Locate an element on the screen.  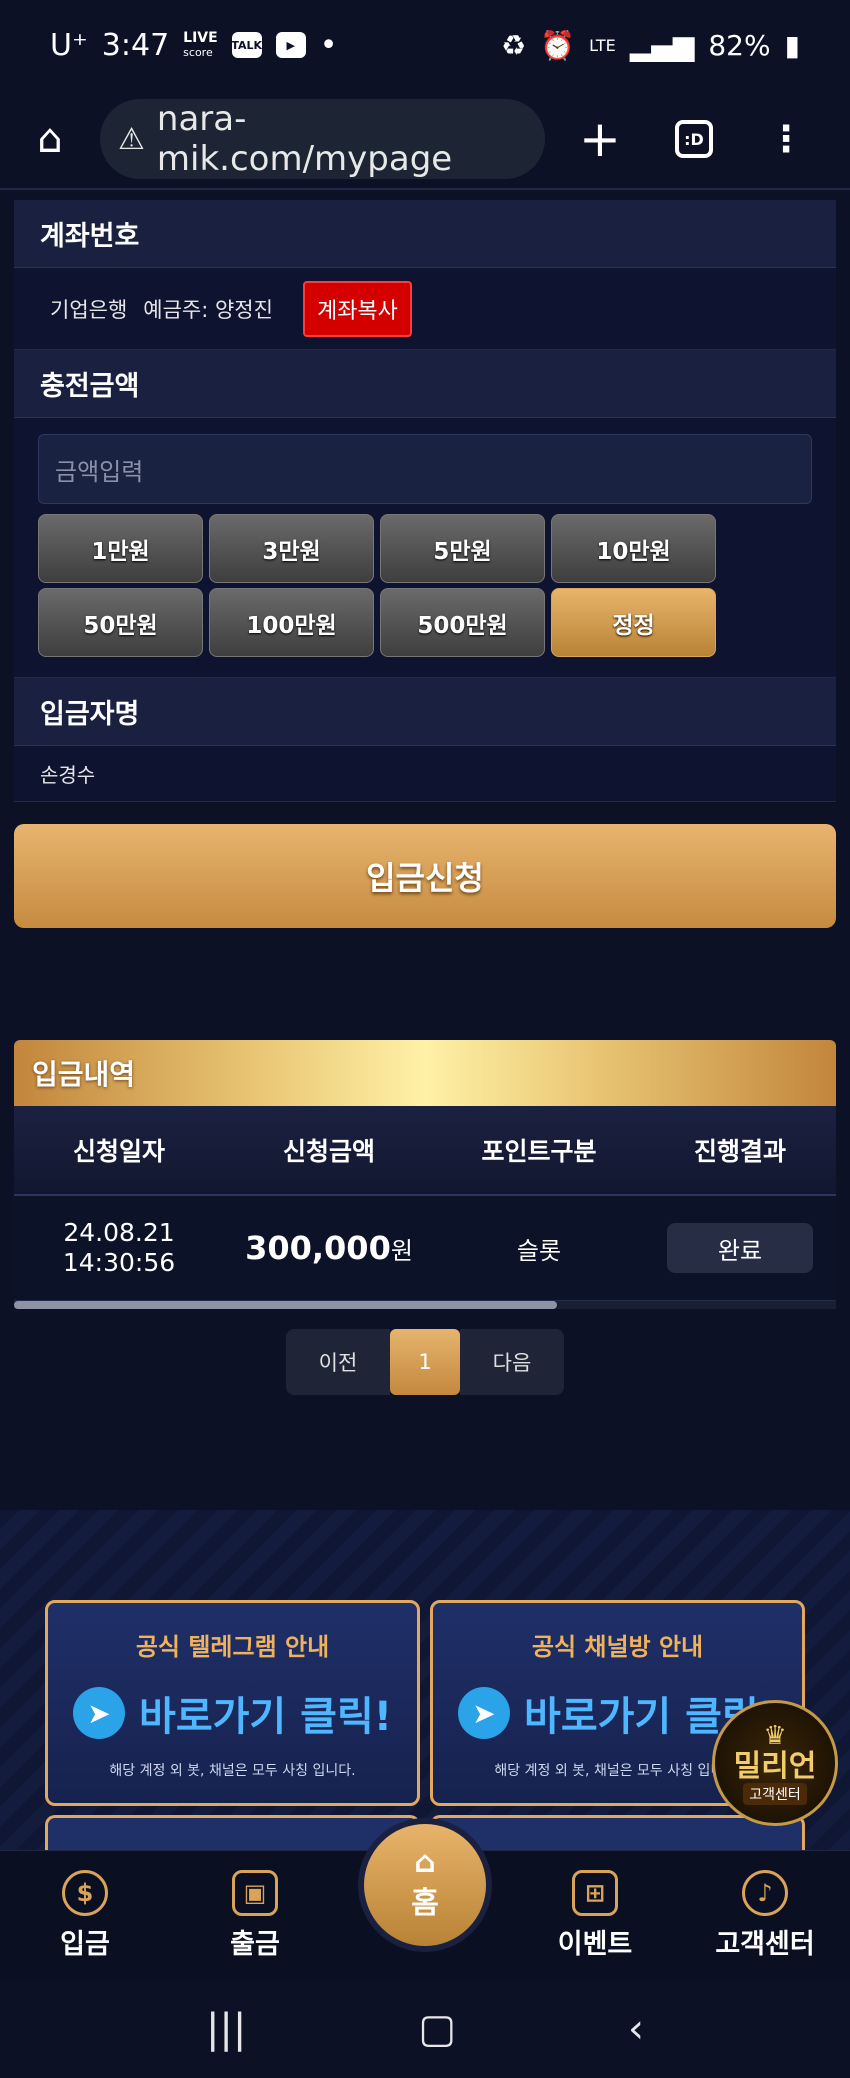
status-badge: 완료 is located at coordinates (740, 1248).